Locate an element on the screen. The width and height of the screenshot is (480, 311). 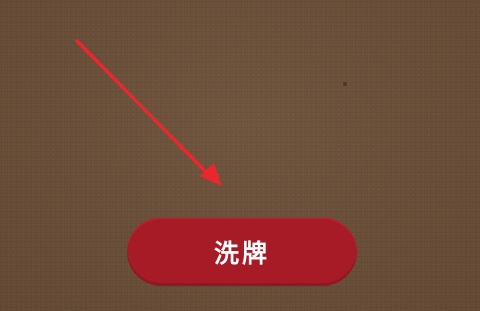
table-speck is located at coordinates (345, 84).